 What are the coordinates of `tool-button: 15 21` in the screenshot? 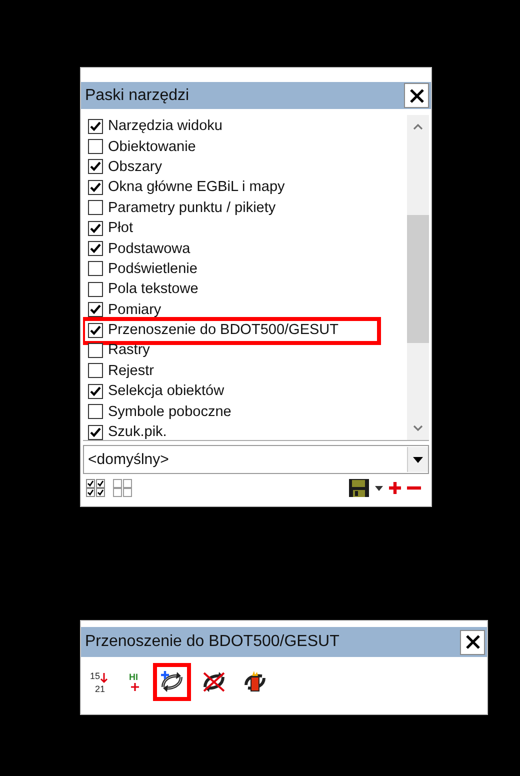 It's located at (100, 682).